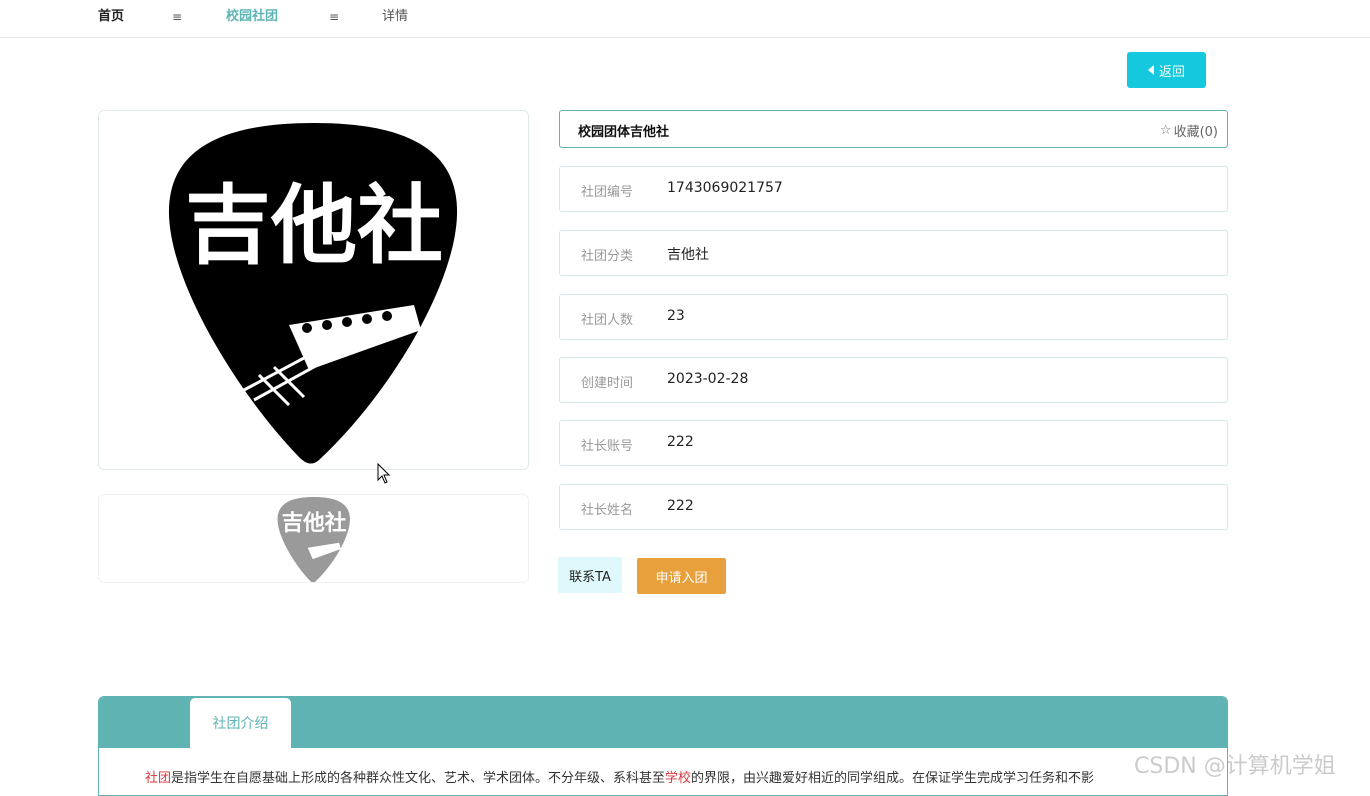 The image size is (1370, 796). I want to click on club-thumbnail: 吉他社, so click(313, 538).